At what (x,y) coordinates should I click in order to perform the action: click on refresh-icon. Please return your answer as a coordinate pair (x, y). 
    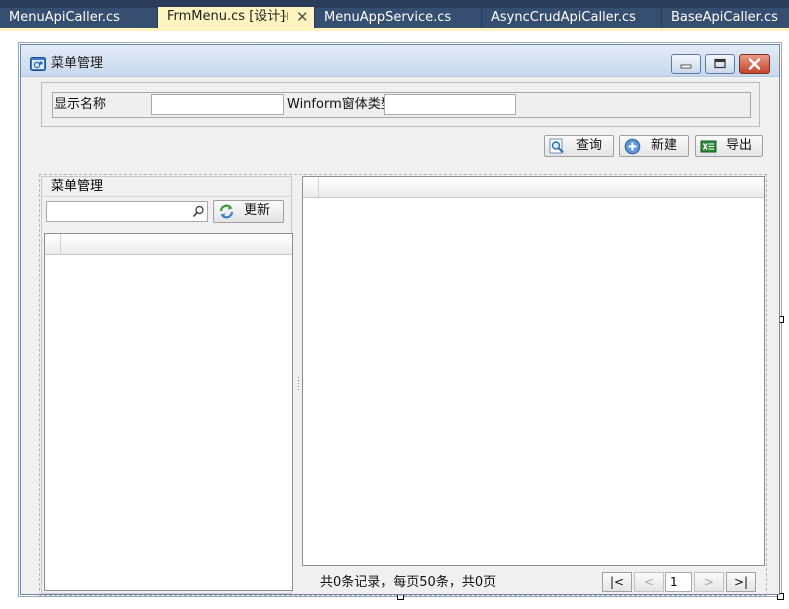
    Looking at the image, I should click on (226, 211).